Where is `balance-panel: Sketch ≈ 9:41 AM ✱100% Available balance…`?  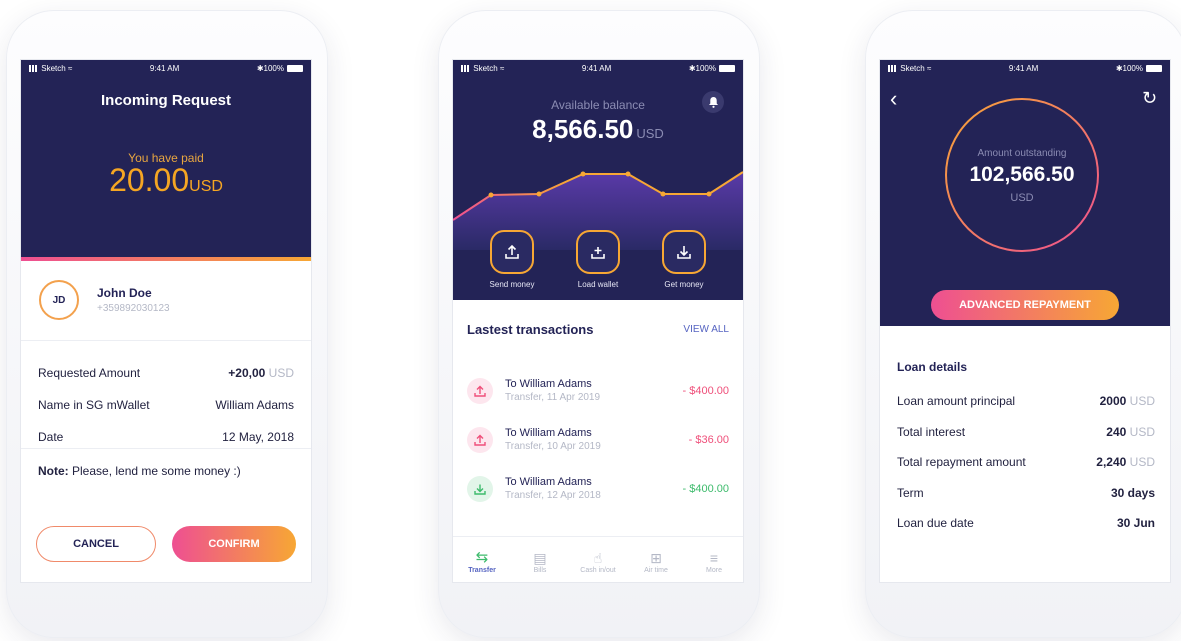 balance-panel: Sketch ≈ 9:41 AM ✱100% Available balance… is located at coordinates (598, 180).